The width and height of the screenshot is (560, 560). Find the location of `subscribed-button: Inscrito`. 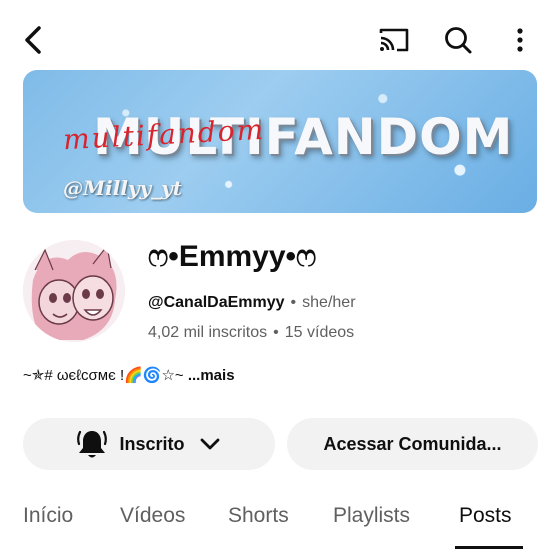

subscribed-button: Inscrito is located at coordinates (149, 444).